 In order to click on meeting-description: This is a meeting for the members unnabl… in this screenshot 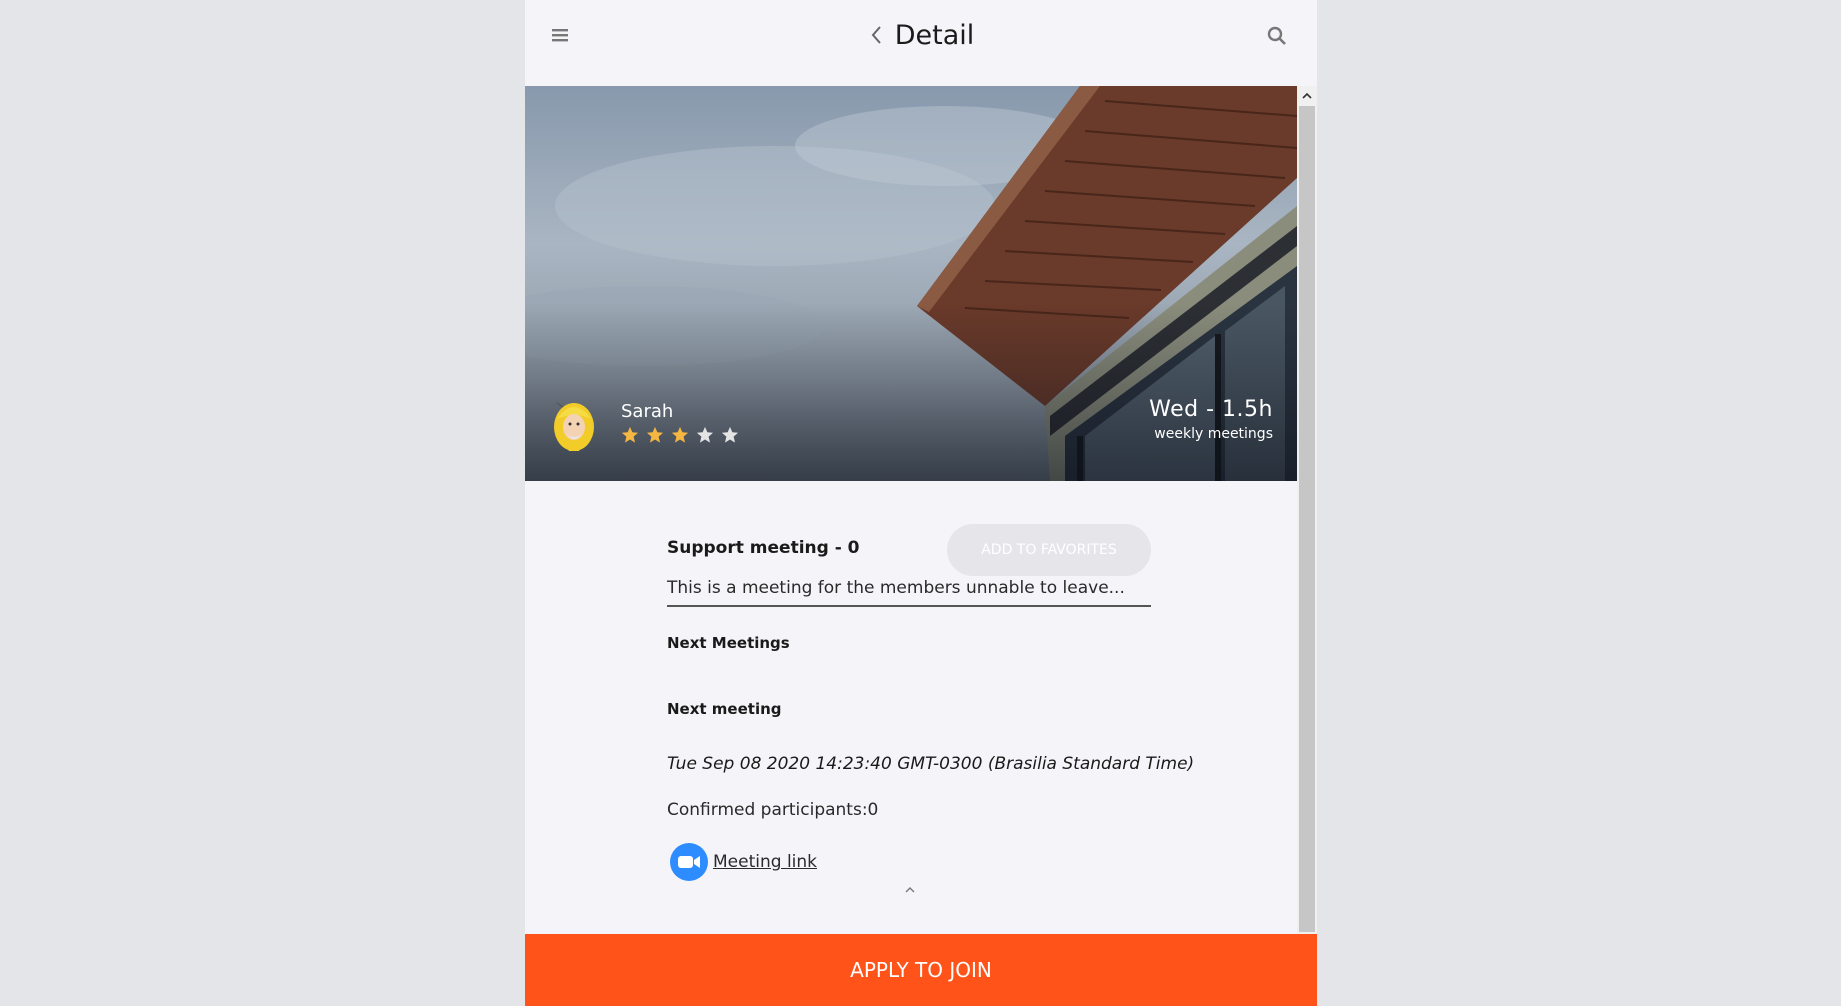, I will do `click(896, 588)`.